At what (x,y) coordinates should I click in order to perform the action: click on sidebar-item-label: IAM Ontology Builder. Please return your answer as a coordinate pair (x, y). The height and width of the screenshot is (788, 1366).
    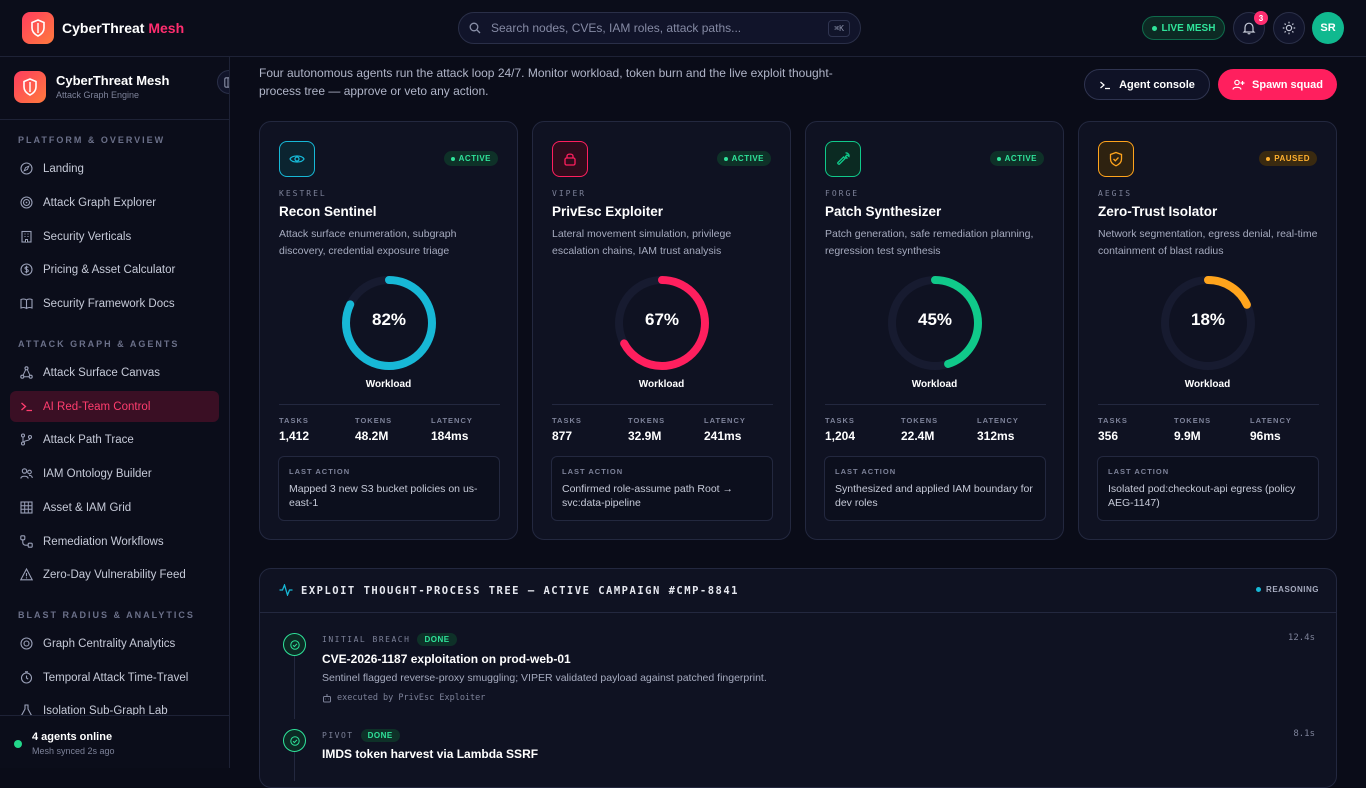
    Looking at the image, I should click on (97, 473).